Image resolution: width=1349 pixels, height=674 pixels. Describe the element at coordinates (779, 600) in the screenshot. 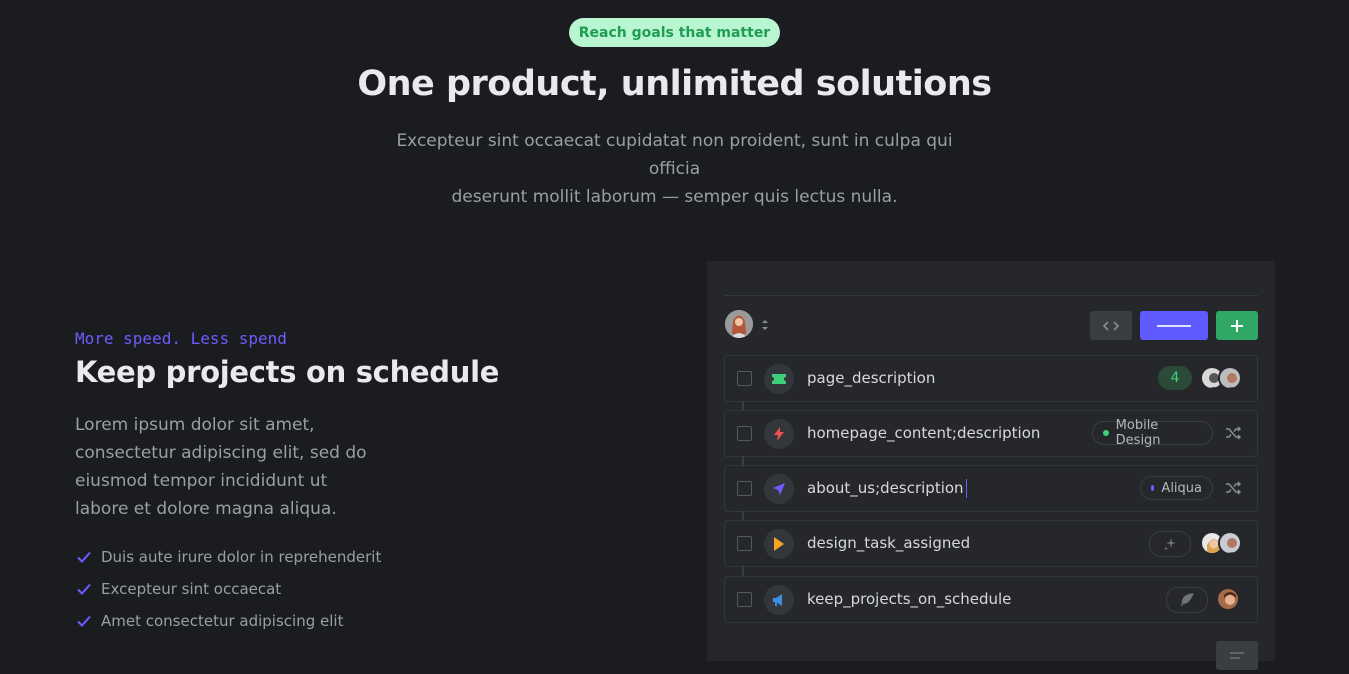

I see `megaphone-icon` at that location.